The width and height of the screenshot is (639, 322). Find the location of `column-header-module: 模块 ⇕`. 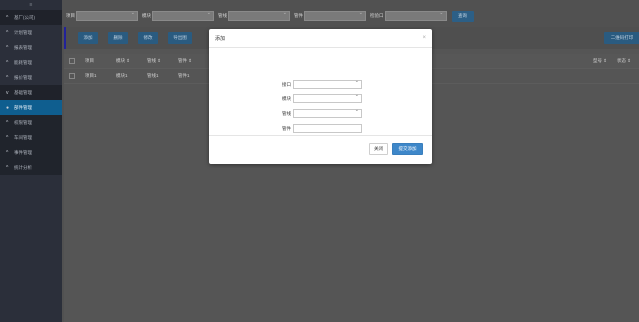

column-header-module: 模块 ⇕ is located at coordinates (129, 61).